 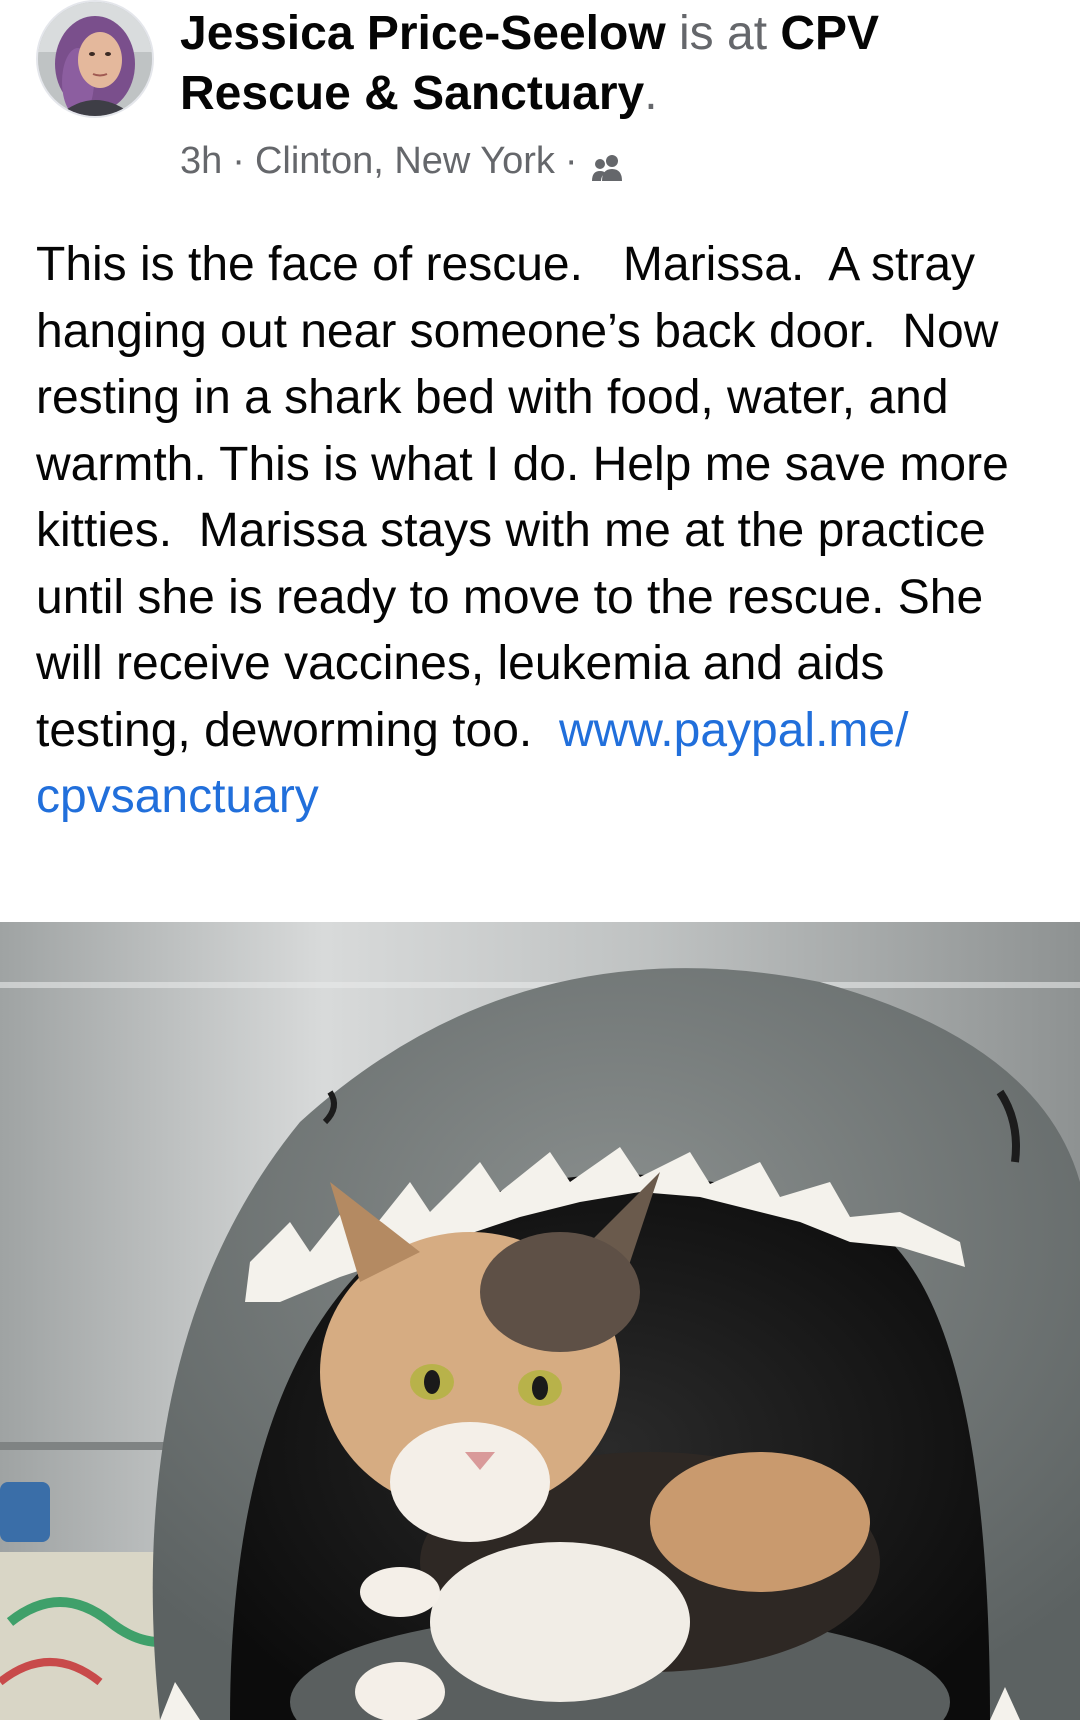 I want to click on title-period: ., so click(x=651, y=93).